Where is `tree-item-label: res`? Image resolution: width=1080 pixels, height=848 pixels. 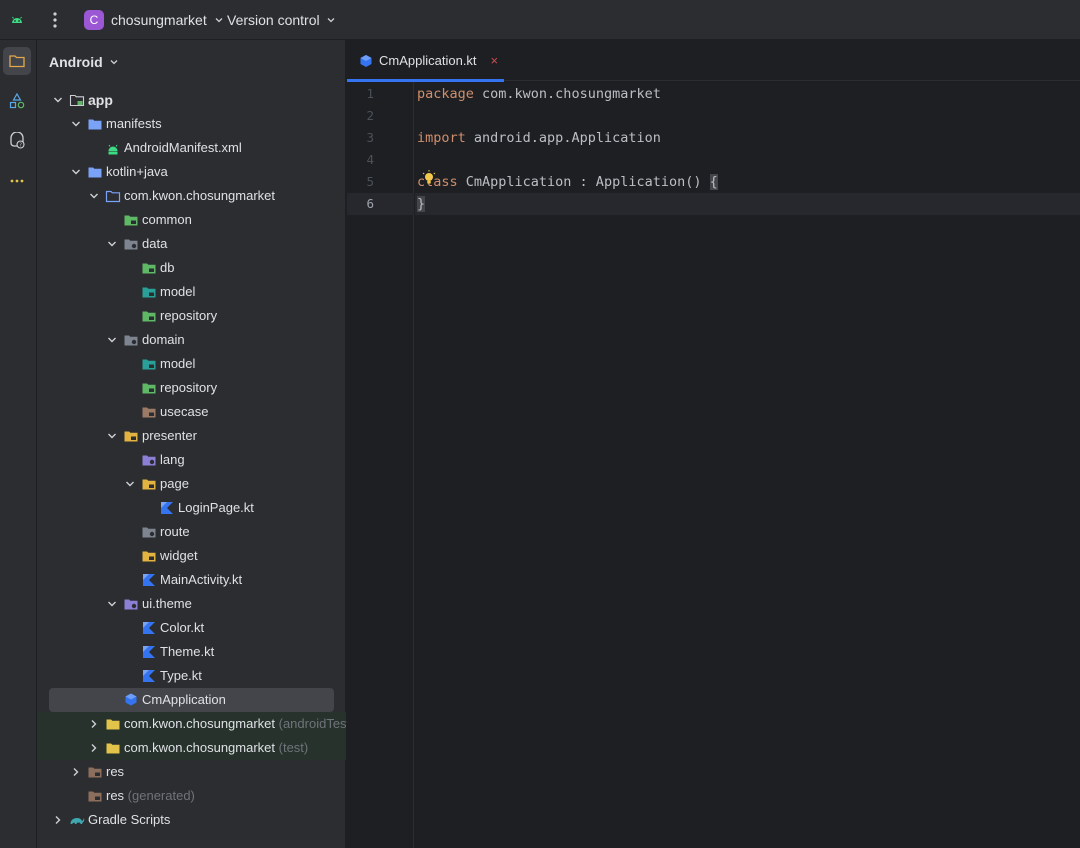 tree-item-label: res is located at coordinates (115, 771).